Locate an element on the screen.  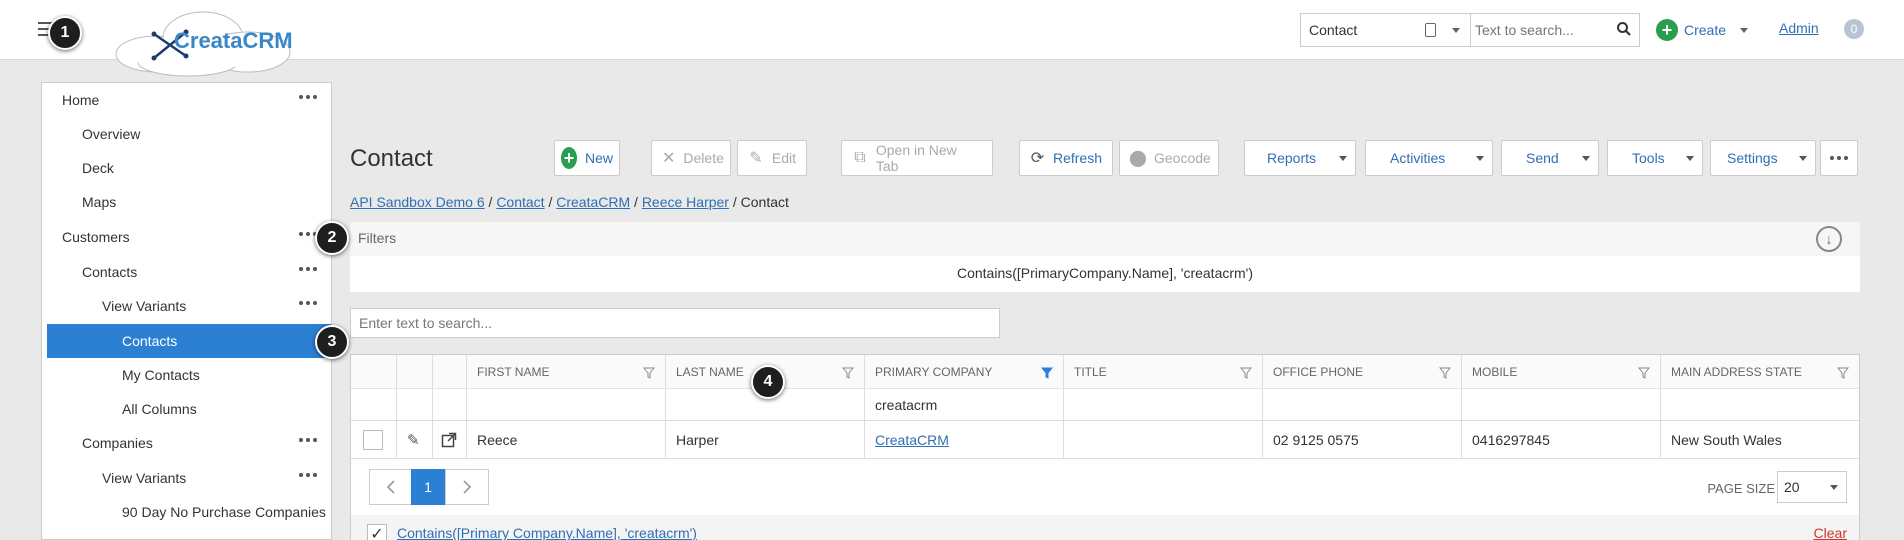
chevron-left-icon is located at coordinates (390, 487).